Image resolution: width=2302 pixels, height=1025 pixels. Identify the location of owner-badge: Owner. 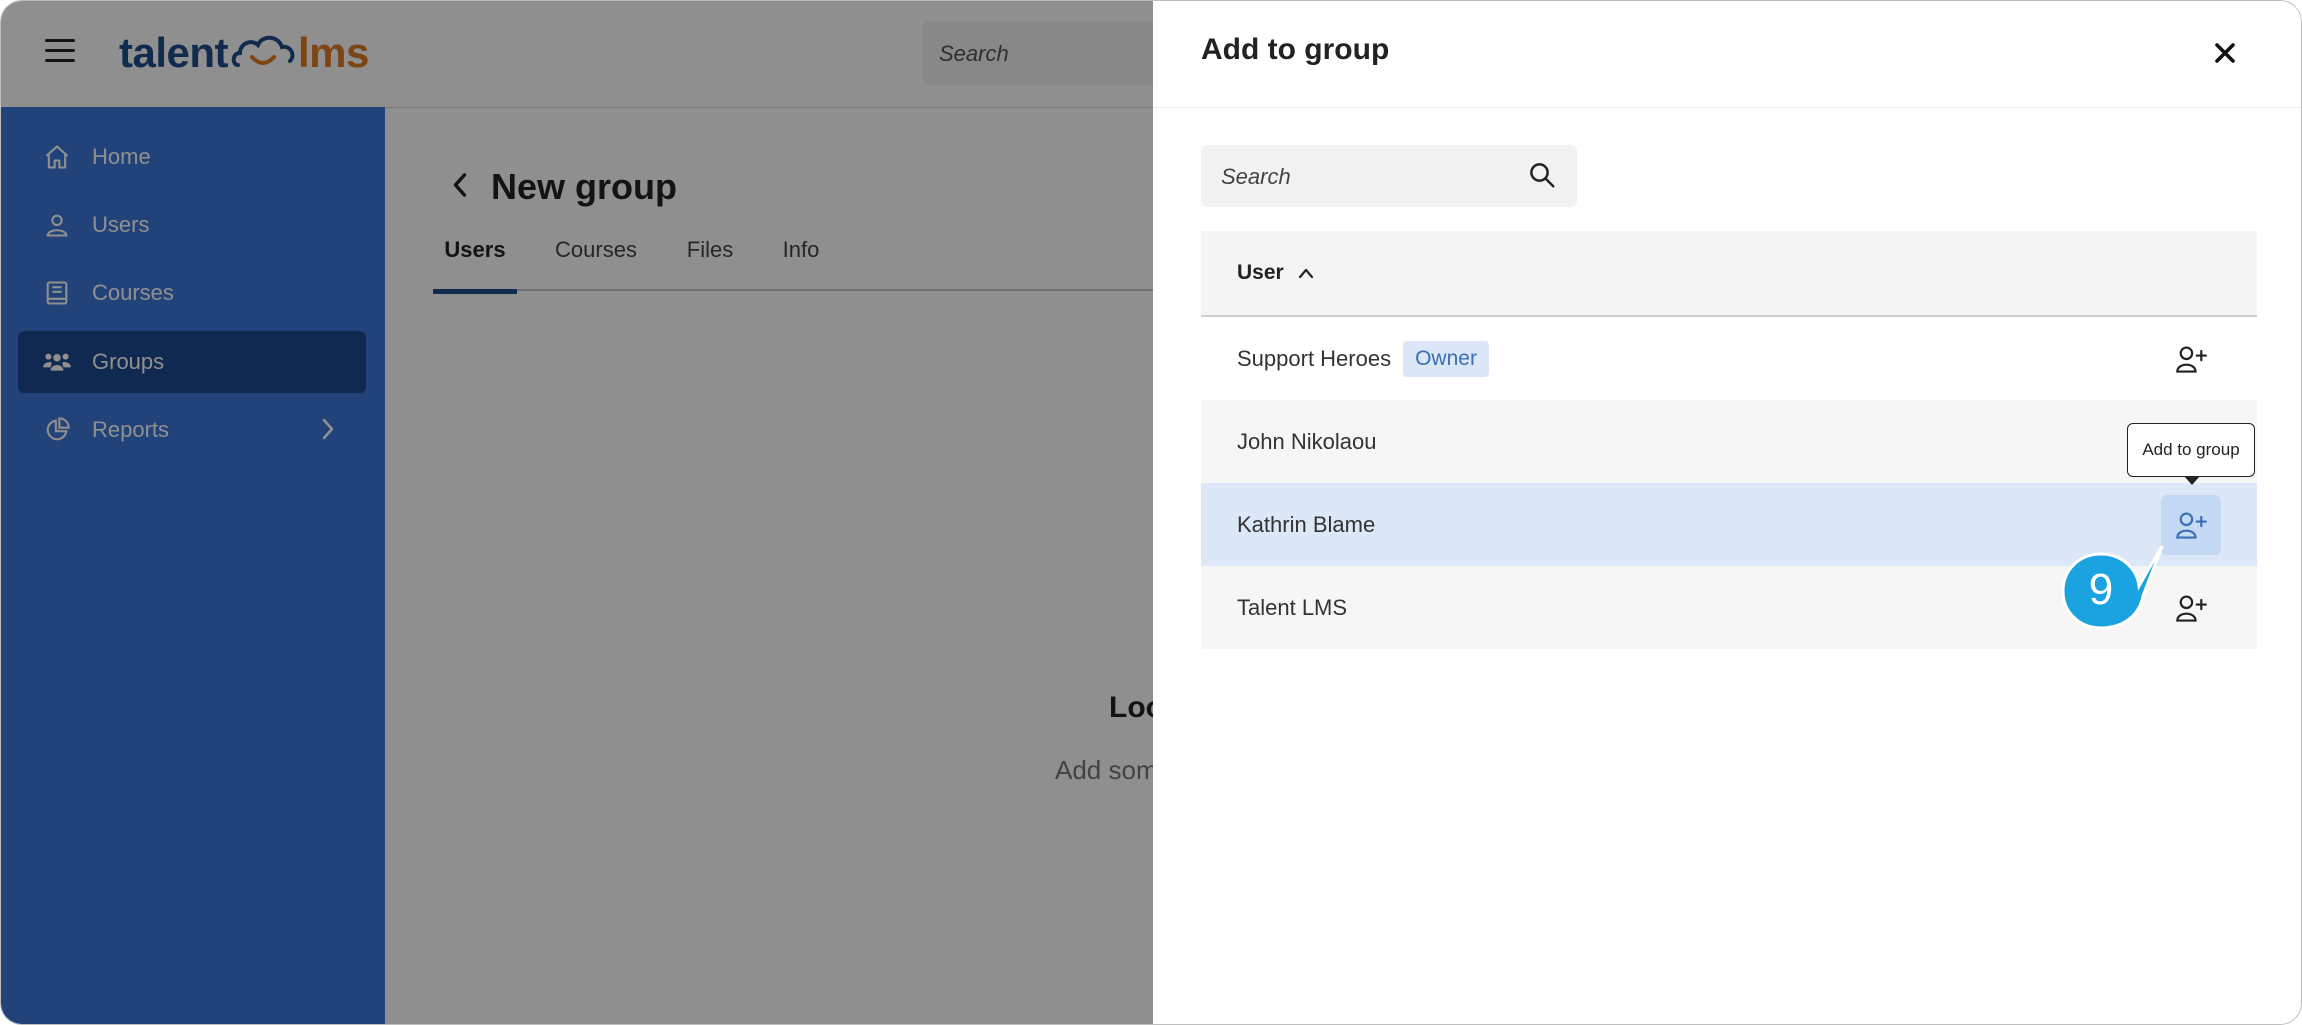
(1446, 358).